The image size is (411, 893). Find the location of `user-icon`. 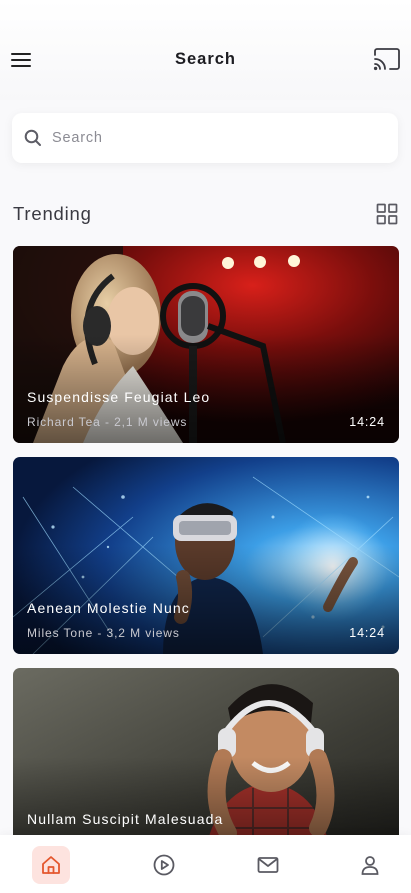

user-icon is located at coordinates (370, 865).